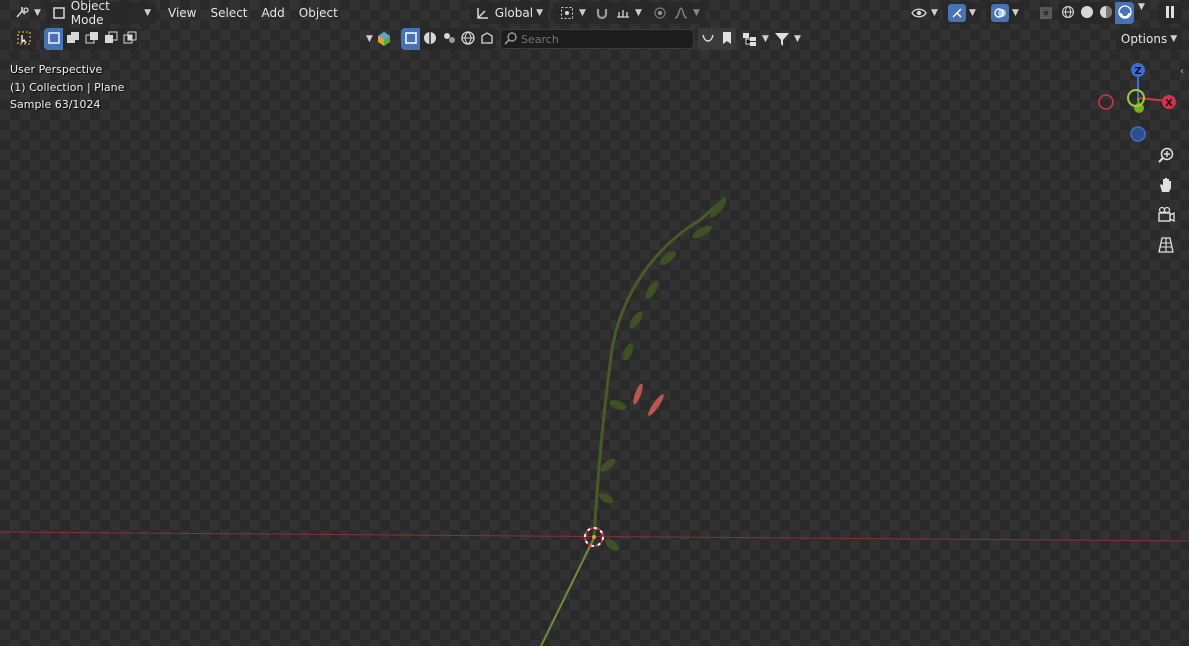  I want to click on bookmark-icon, so click(727, 39).